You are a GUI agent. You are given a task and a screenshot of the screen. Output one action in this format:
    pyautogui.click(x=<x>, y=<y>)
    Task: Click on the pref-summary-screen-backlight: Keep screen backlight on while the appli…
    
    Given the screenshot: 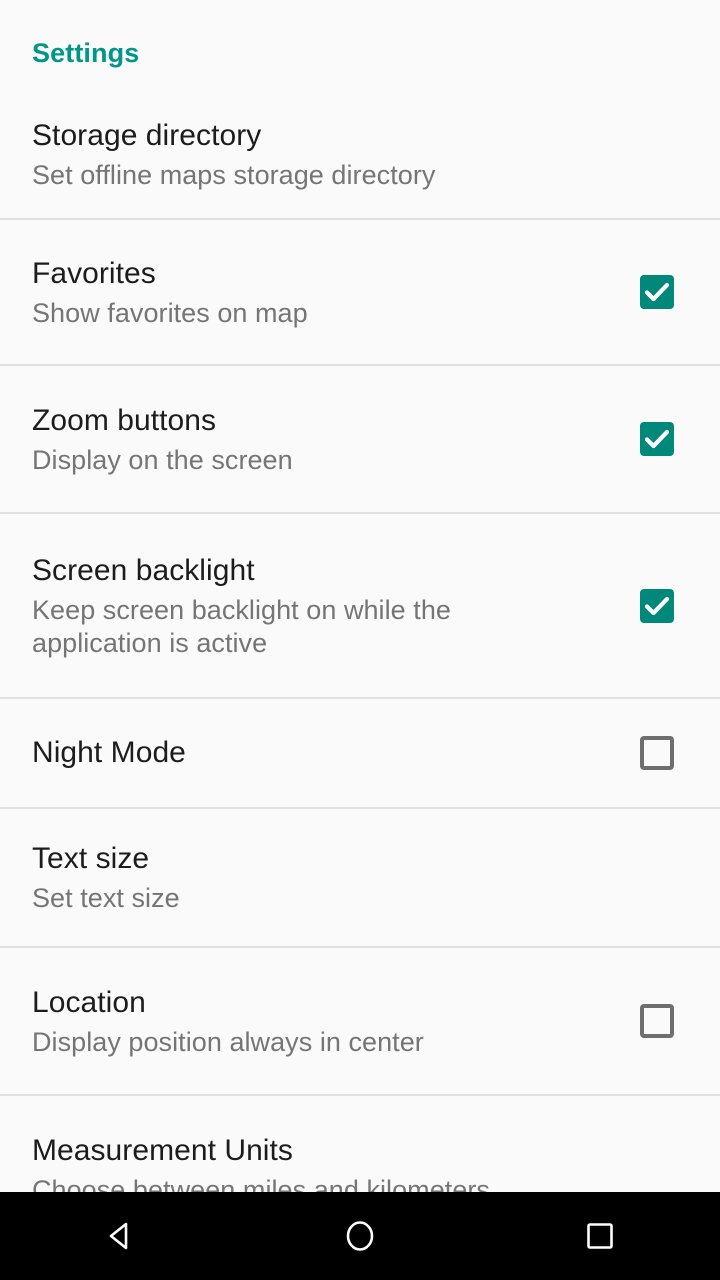 What is the action you would take?
    pyautogui.click(x=241, y=626)
    